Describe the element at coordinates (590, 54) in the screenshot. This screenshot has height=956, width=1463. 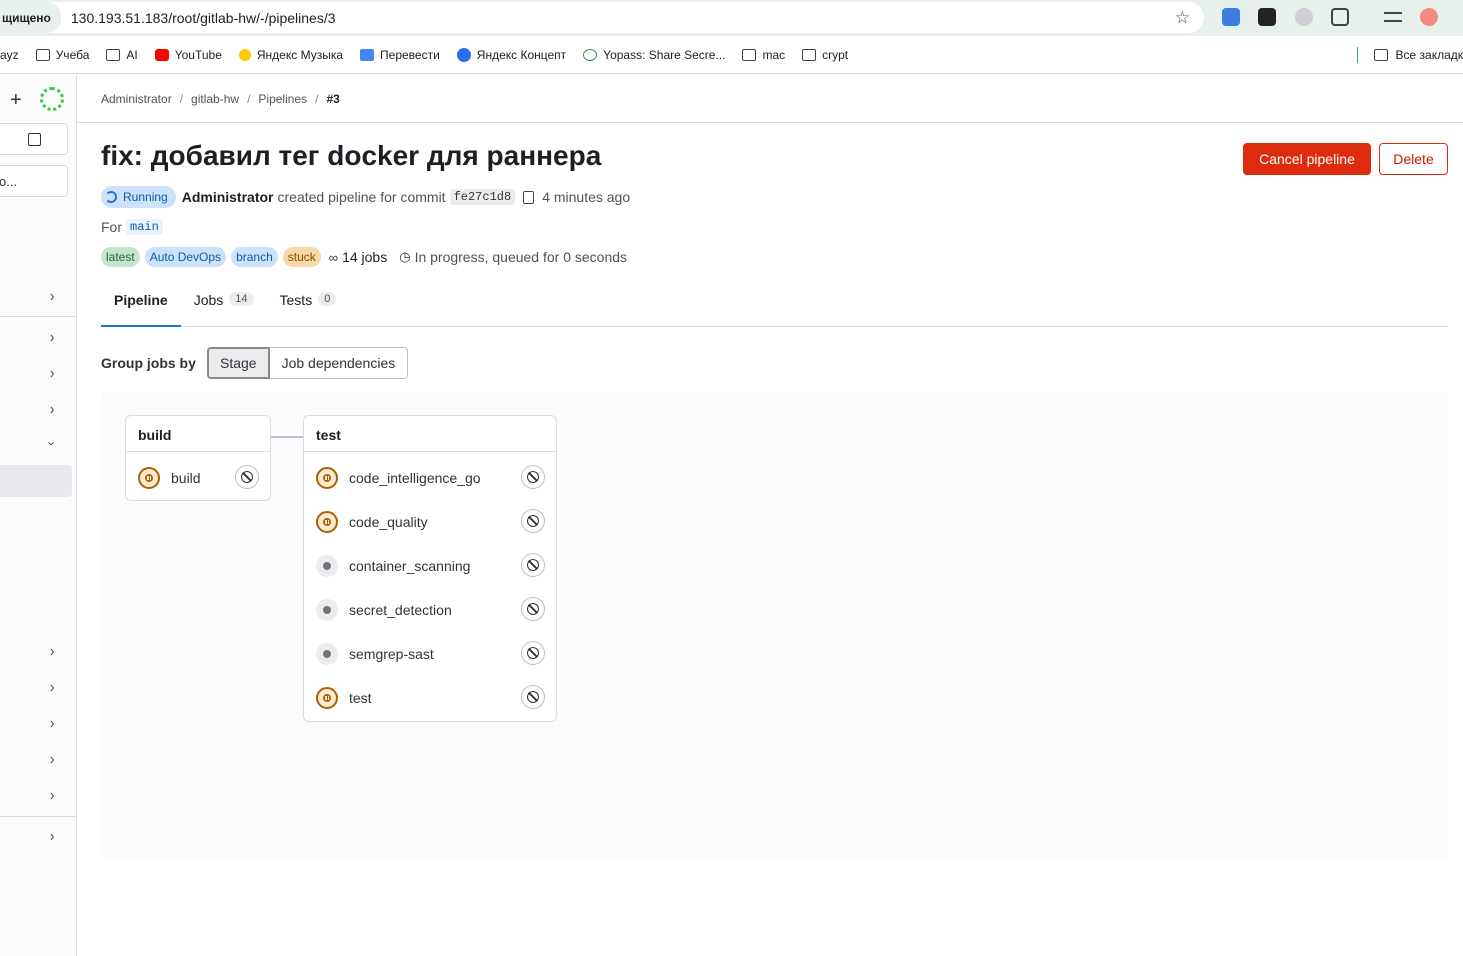
I see `share-icon` at that location.